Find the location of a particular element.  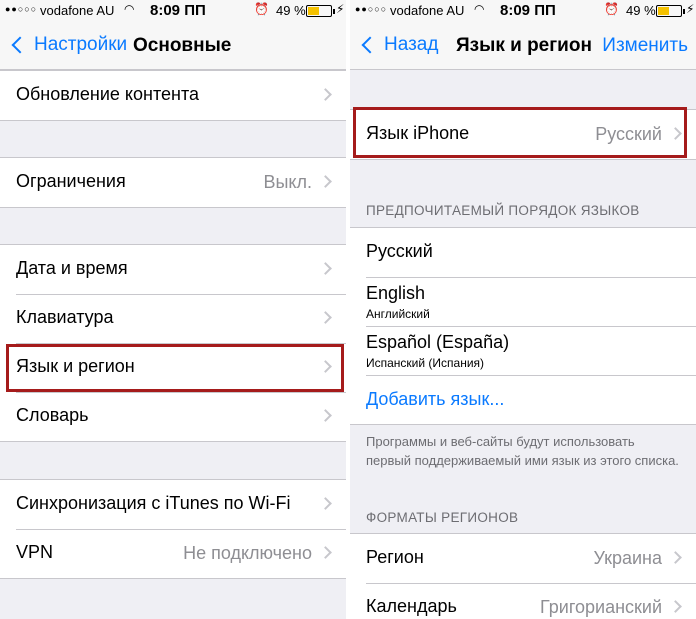

row-calendar: Календарь Григорианский is located at coordinates (523, 601).